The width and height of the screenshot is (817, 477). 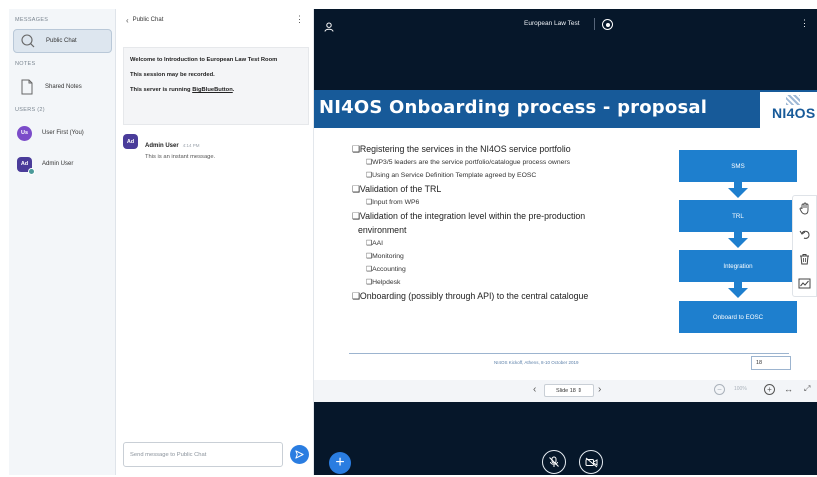 I want to click on bullet-item: ❑AAI, so click(x=375, y=243).